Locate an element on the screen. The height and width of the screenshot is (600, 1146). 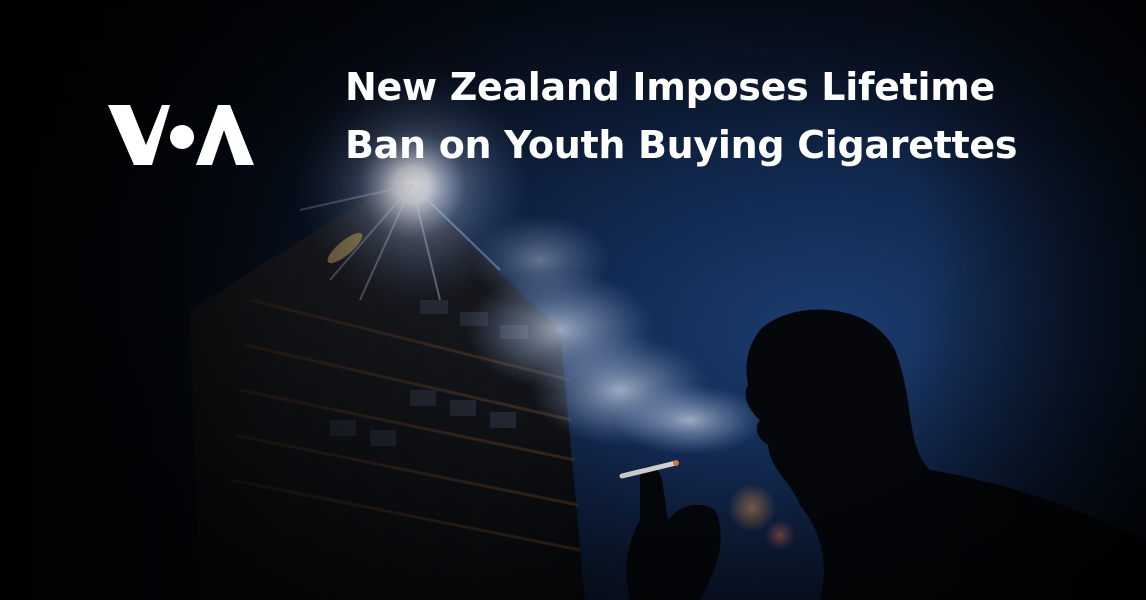
headline-line-1: New Zealand Imposes Lifetime is located at coordinates (670, 87).